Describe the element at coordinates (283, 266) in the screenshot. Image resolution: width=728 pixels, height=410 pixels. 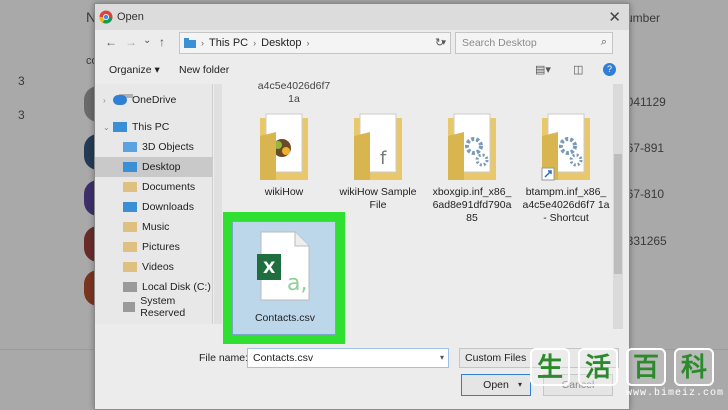
I see `csv-file-icon: X a,` at that location.